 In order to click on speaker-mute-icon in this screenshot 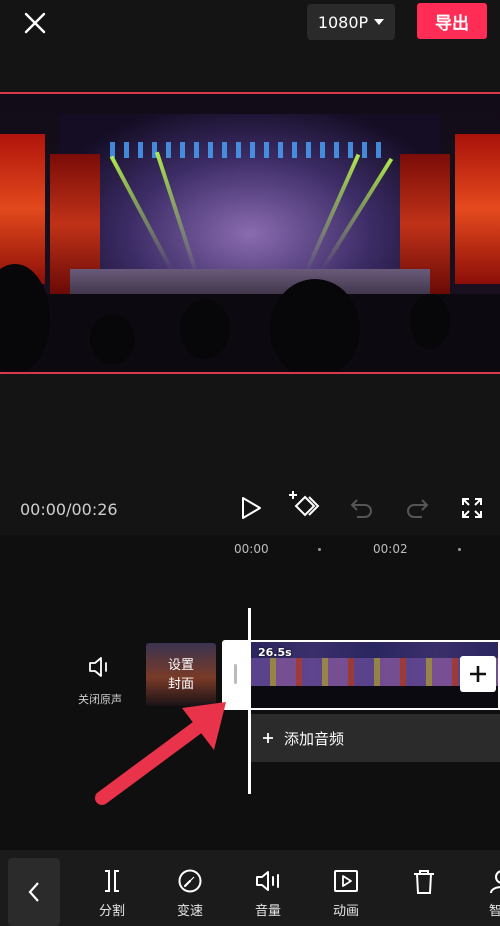, I will do `click(98, 667)`.